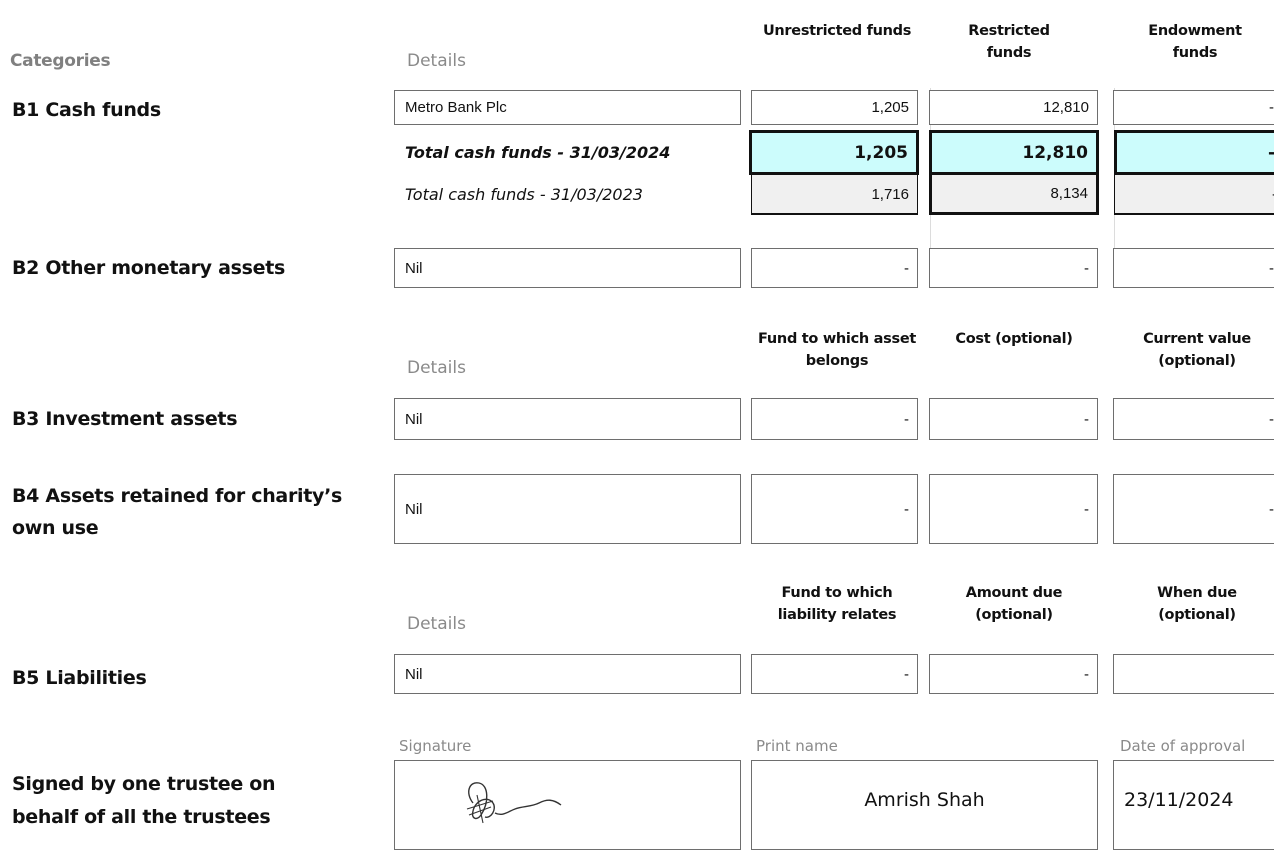  What do you see at coordinates (1193, 805) in the screenshot?
I see `date-of-approval-field: 23/11/2024` at bounding box center [1193, 805].